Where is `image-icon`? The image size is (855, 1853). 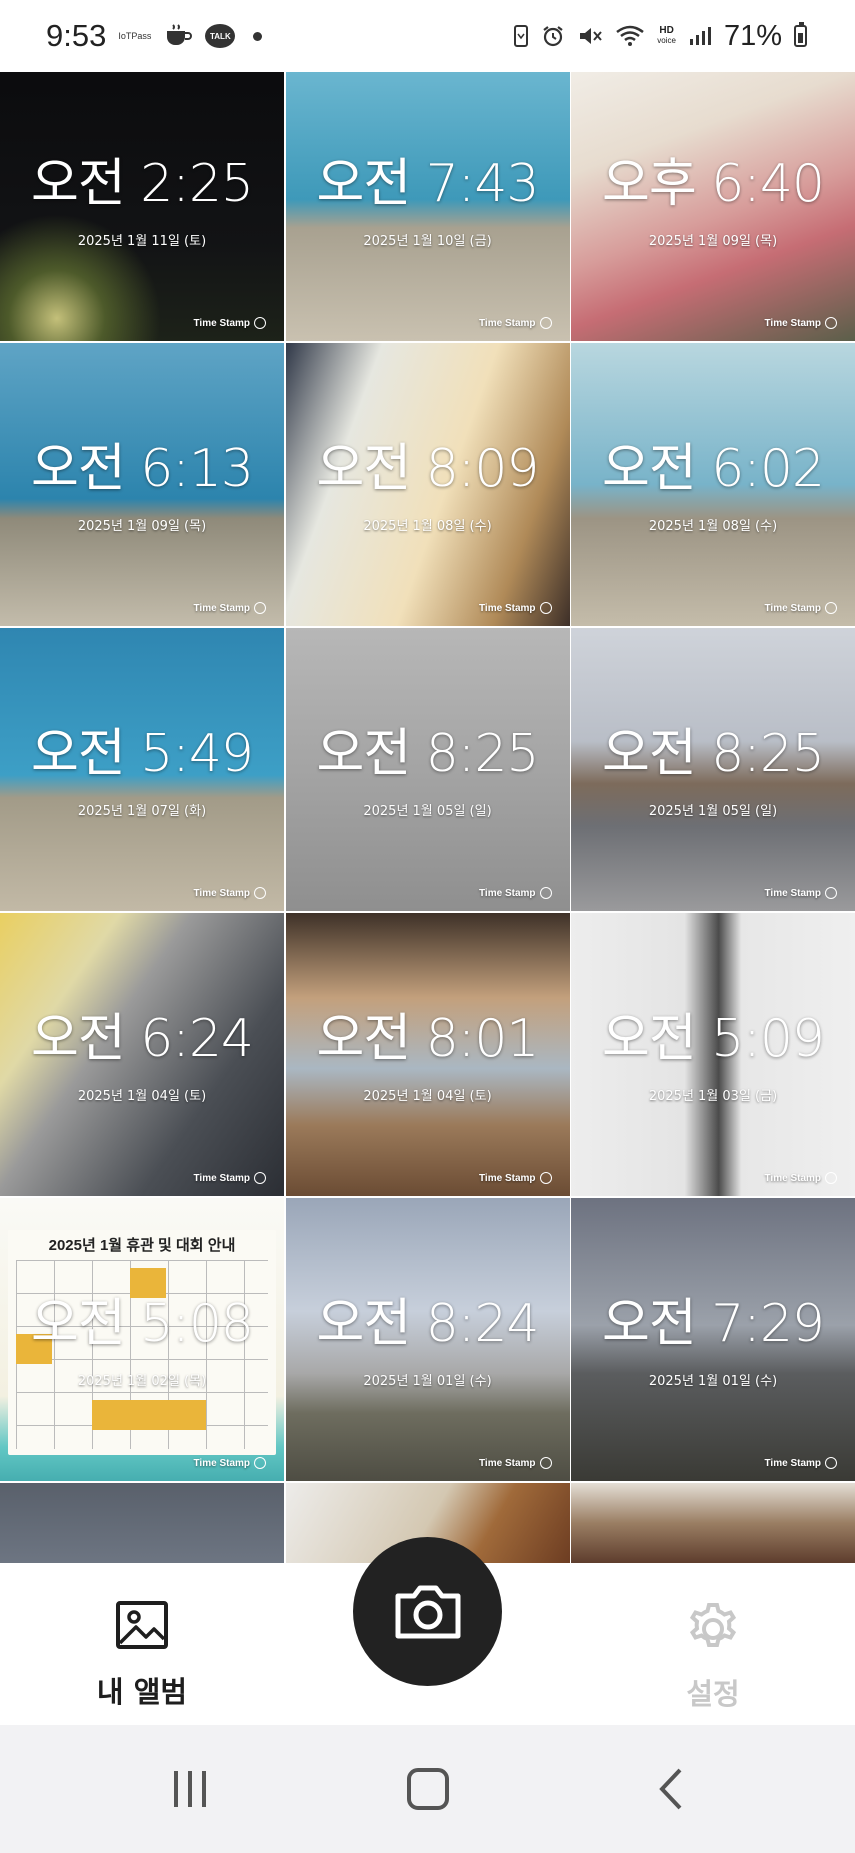 image-icon is located at coordinates (142, 1625).